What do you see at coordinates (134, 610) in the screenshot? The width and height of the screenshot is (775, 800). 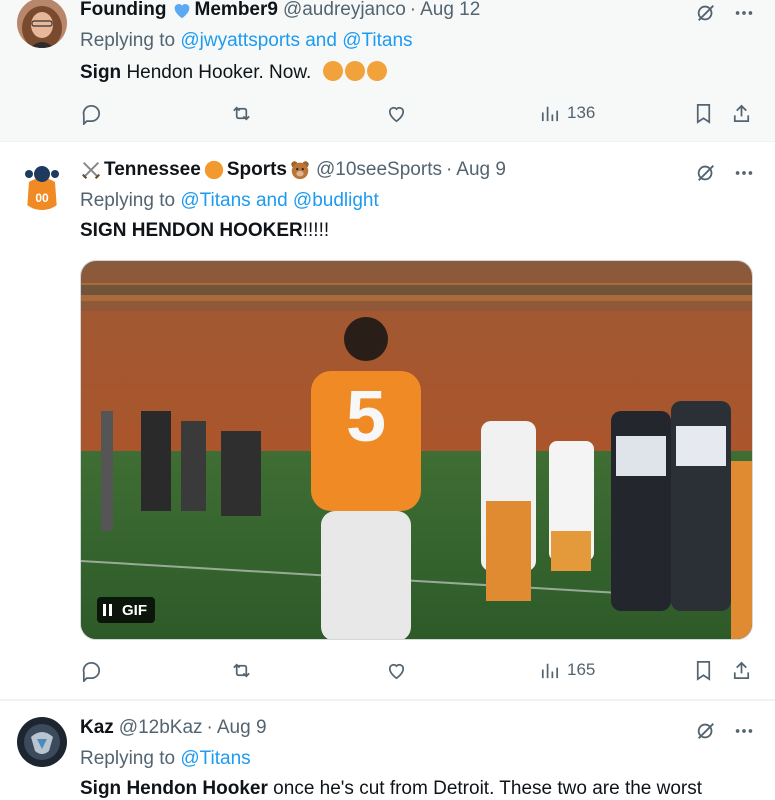 I see `gif-label: GIF` at bounding box center [134, 610].